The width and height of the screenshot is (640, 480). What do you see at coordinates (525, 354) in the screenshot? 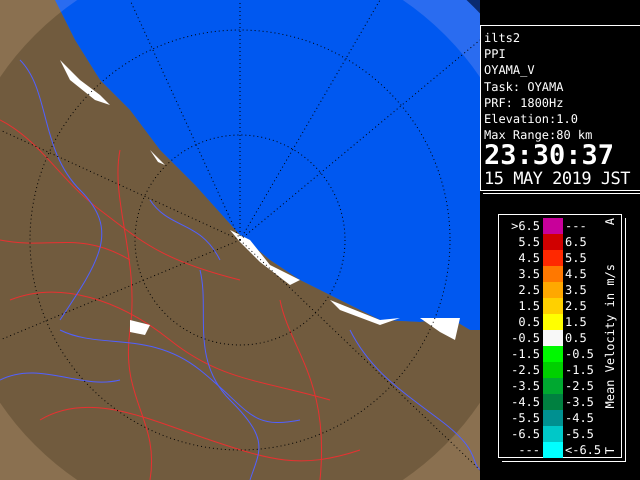
I see `legend-low-value: -1.5` at bounding box center [525, 354].